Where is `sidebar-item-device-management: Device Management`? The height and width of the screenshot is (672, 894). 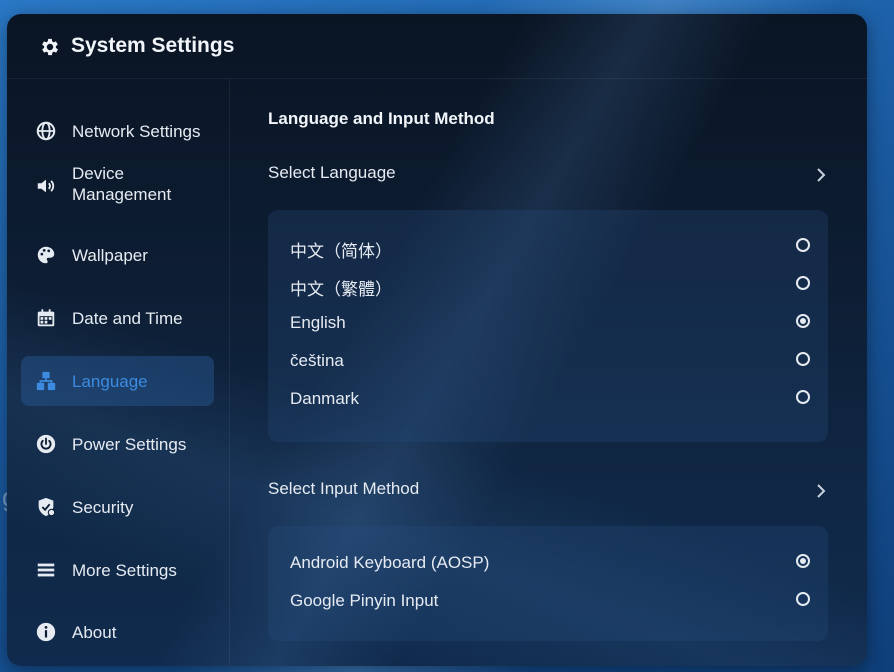
sidebar-item-device-management: Device Management is located at coordinates (117, 185).